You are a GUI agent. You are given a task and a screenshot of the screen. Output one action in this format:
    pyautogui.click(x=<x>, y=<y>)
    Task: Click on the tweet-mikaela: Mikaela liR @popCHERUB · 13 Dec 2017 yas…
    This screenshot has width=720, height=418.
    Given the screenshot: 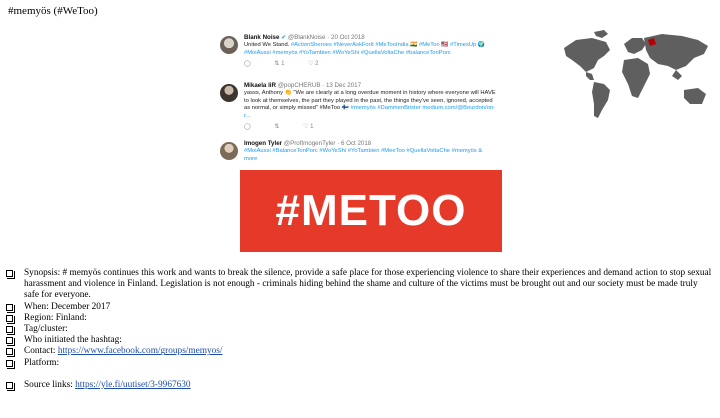 What is the action you would take?
    pyautogui.click(x=357, y=107)
    